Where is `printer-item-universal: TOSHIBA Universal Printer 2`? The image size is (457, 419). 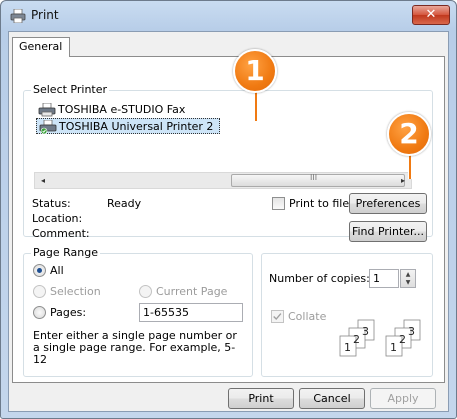
printer-item-universal: TOSHIBA Universal Printer 2 is located at coordinates (128, 126).